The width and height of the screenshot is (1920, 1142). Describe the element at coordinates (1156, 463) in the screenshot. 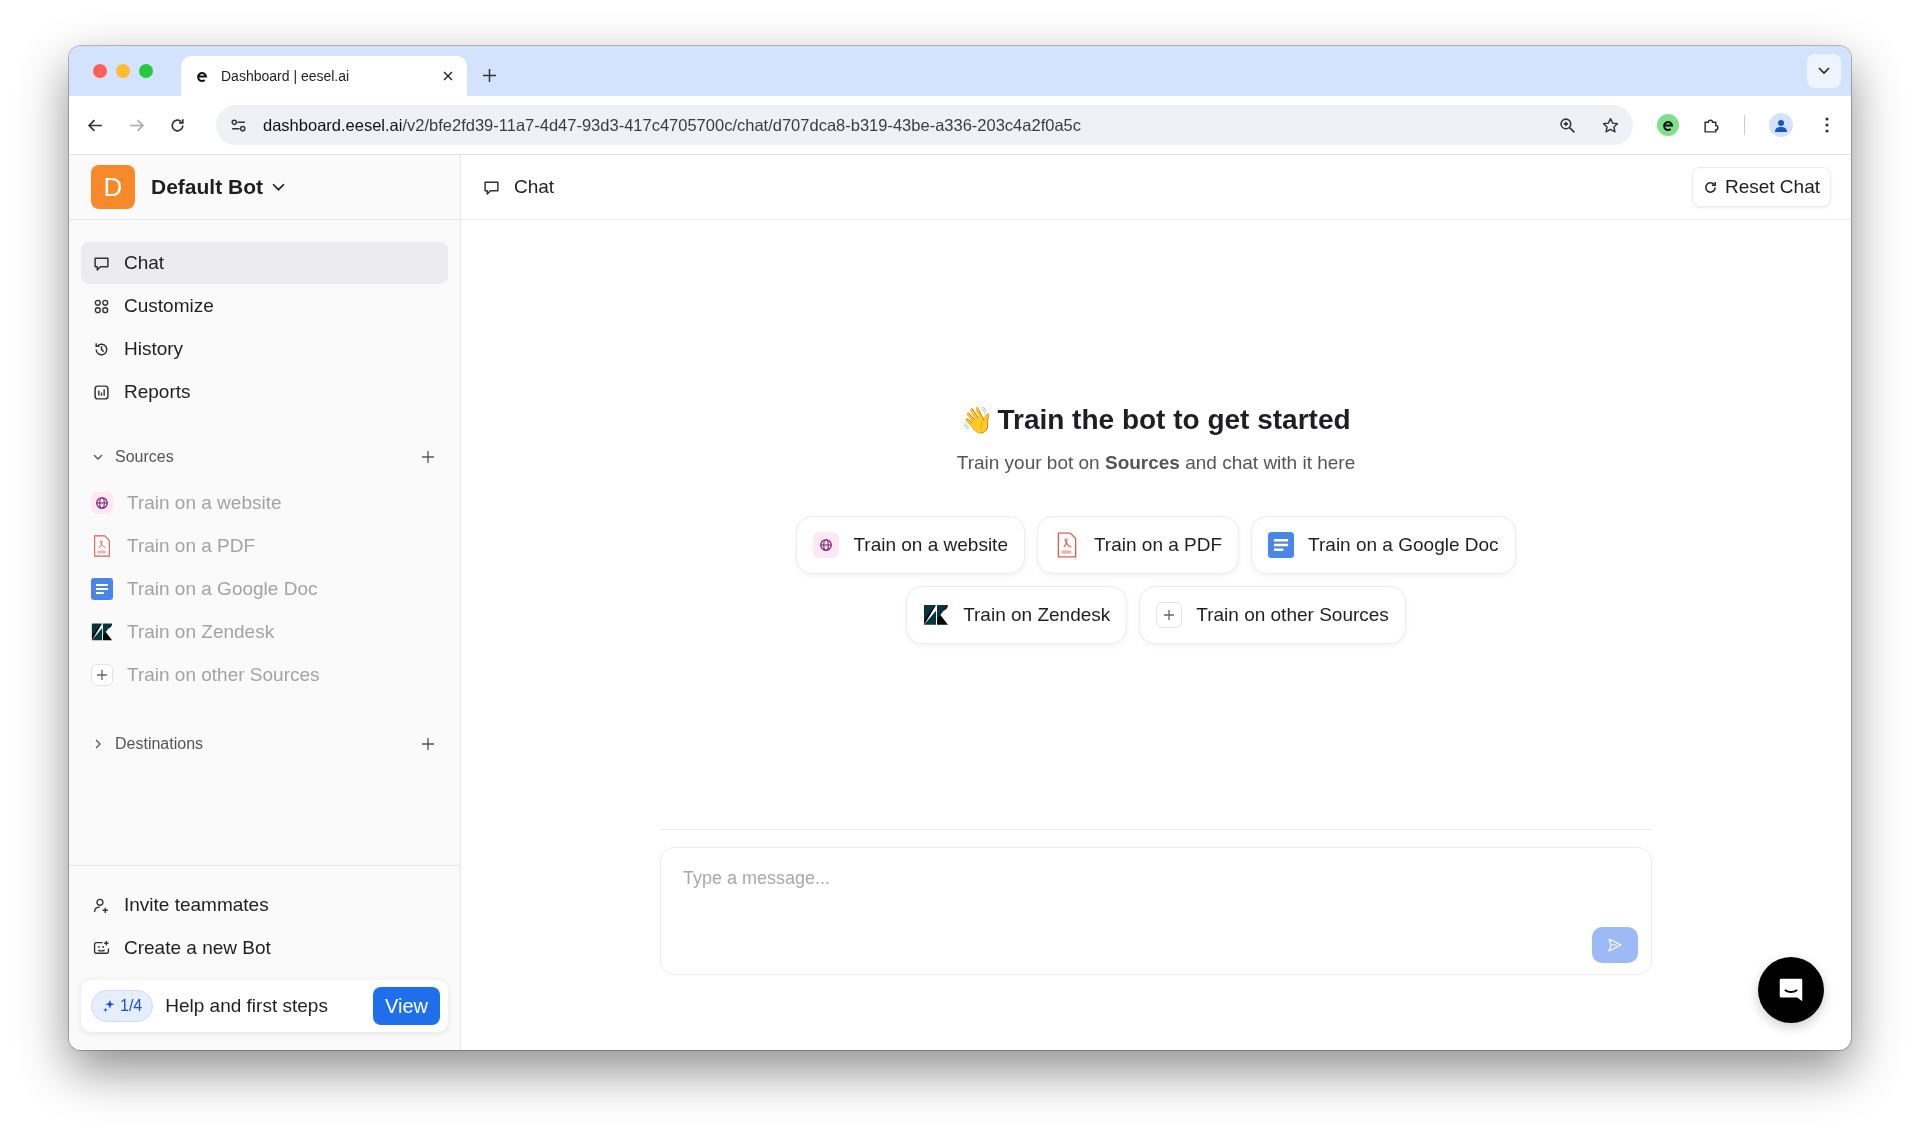

I see `subtitle: Train your bot on Sources and chat with it here` at that location.